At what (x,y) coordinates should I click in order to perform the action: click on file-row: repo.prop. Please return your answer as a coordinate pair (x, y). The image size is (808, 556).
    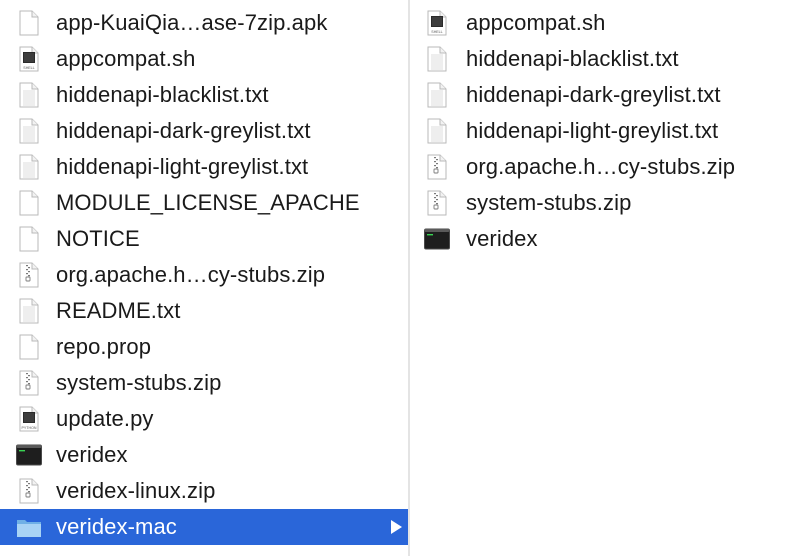
    Looking at the image, I should click on (204, 347).